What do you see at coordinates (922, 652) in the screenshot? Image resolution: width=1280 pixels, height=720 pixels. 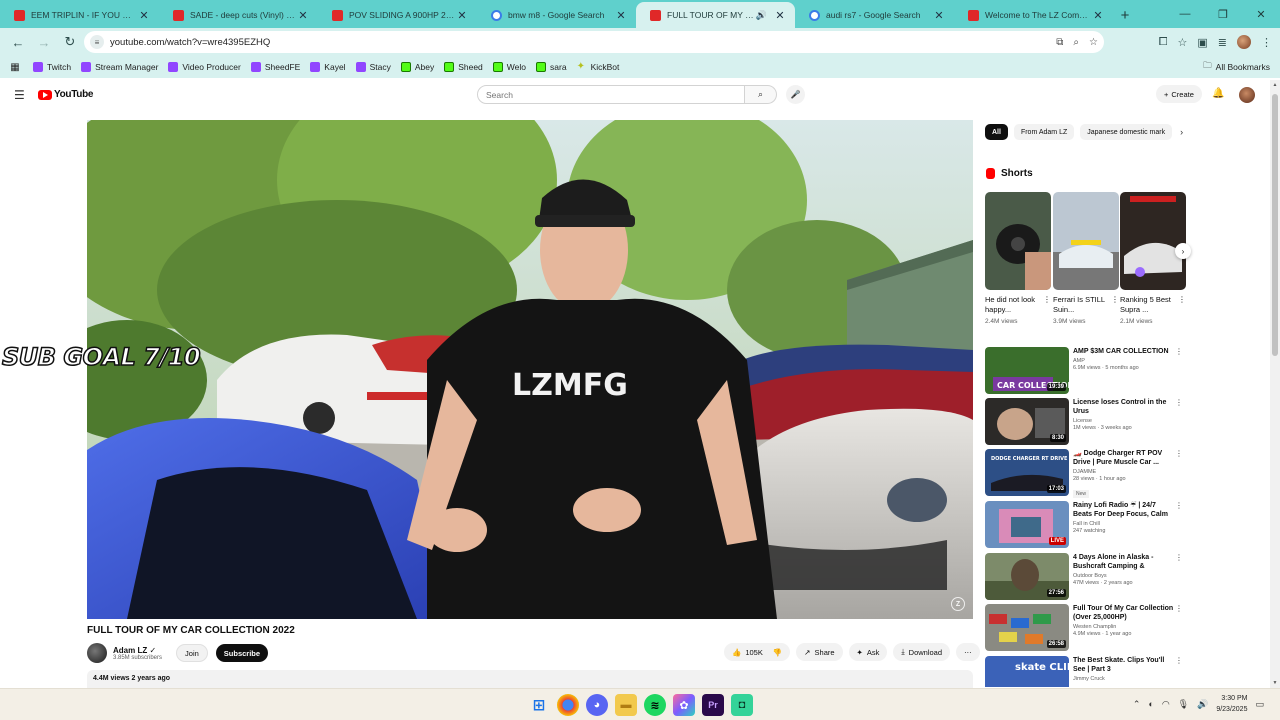 I see `download-button: ⤓ Download` at bounding box center [922, 652].